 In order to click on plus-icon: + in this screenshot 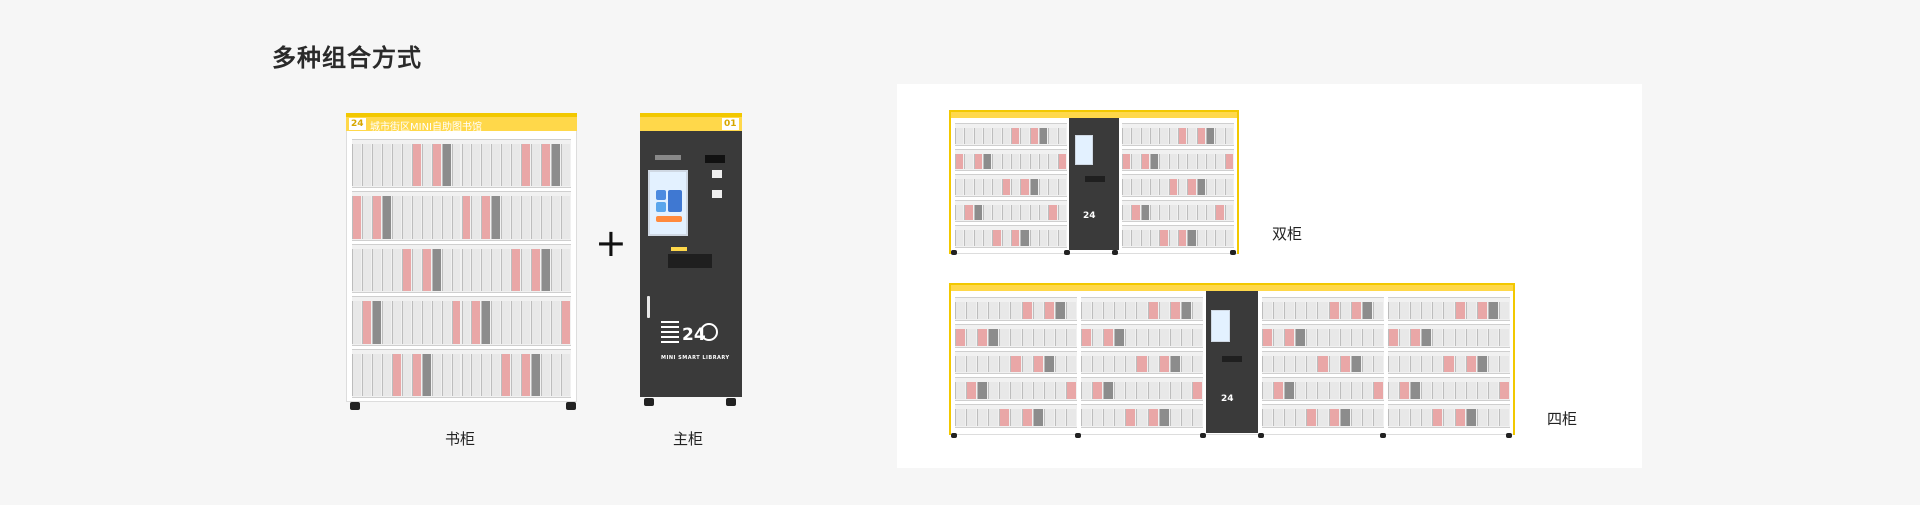, I will do `click(611, 243)`.